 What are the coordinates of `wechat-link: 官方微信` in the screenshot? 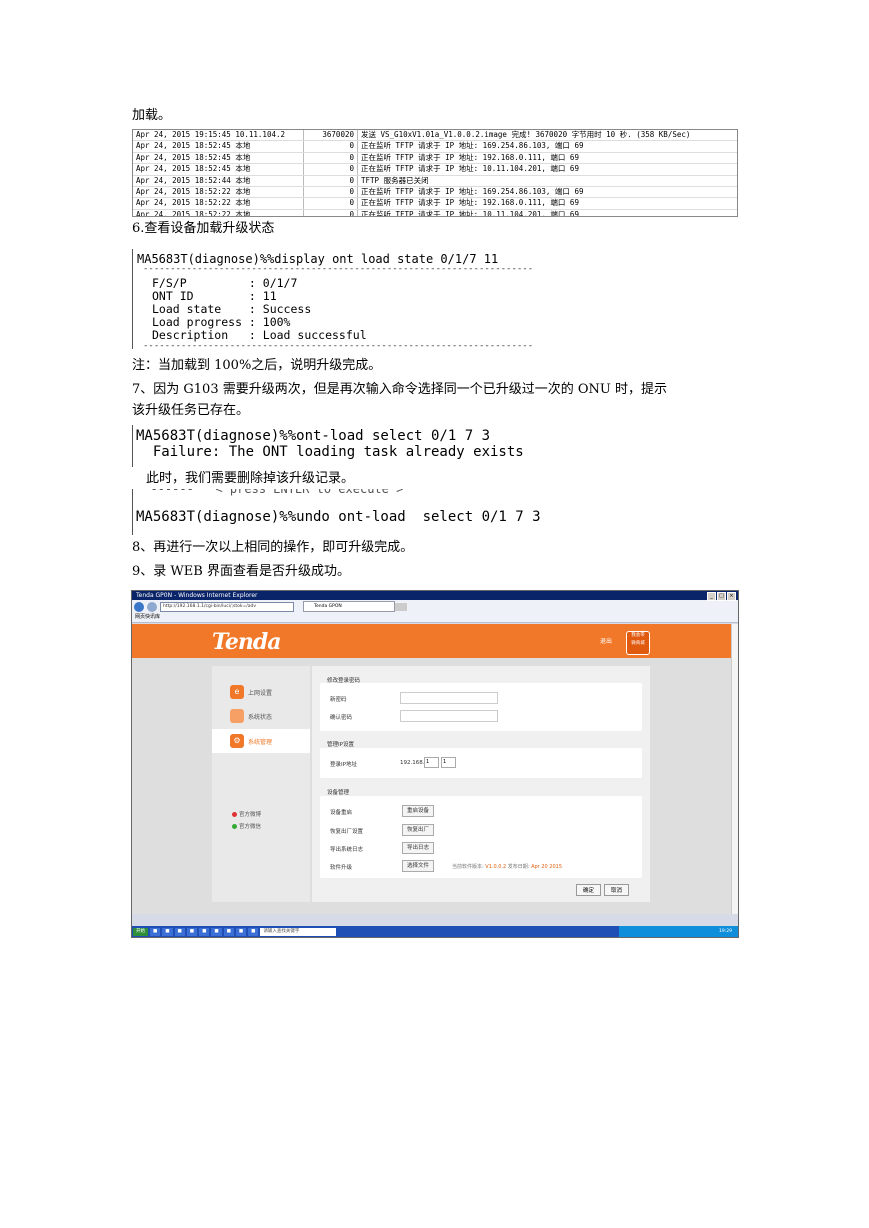 It's located at (246, 826).